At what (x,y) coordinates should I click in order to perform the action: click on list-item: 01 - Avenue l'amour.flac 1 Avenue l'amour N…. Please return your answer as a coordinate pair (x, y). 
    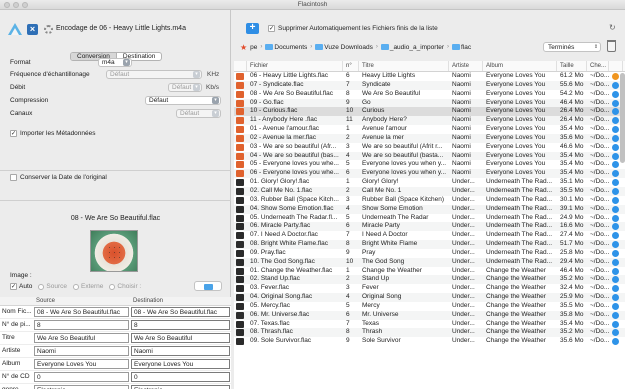
    Looking at the image, I should click on (429, 129).